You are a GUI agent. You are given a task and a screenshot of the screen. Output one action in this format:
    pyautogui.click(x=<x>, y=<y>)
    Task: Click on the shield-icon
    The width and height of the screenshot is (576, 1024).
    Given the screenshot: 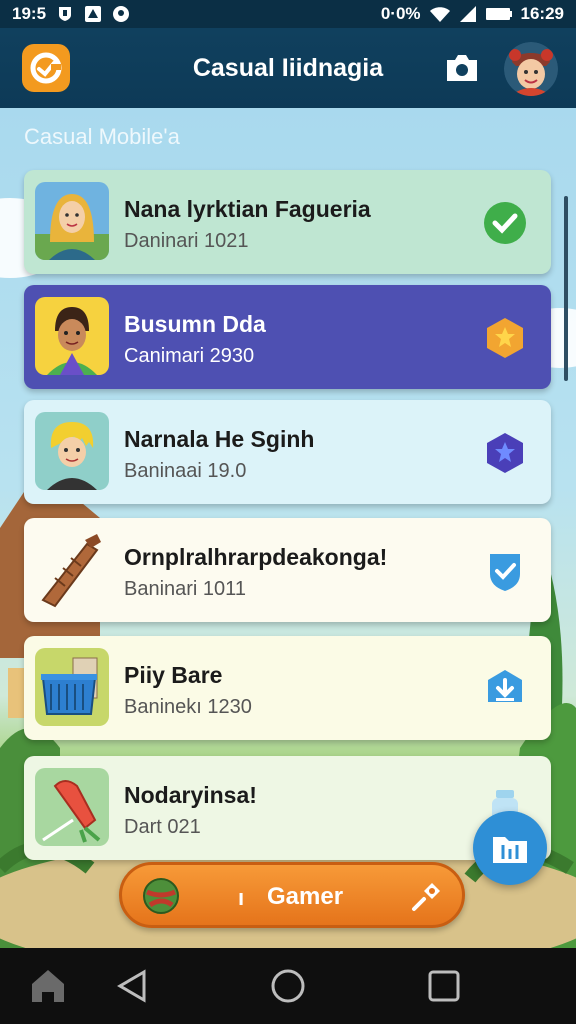 What is the action you would take?
    pyautogui.click(x=65, y=14)
    